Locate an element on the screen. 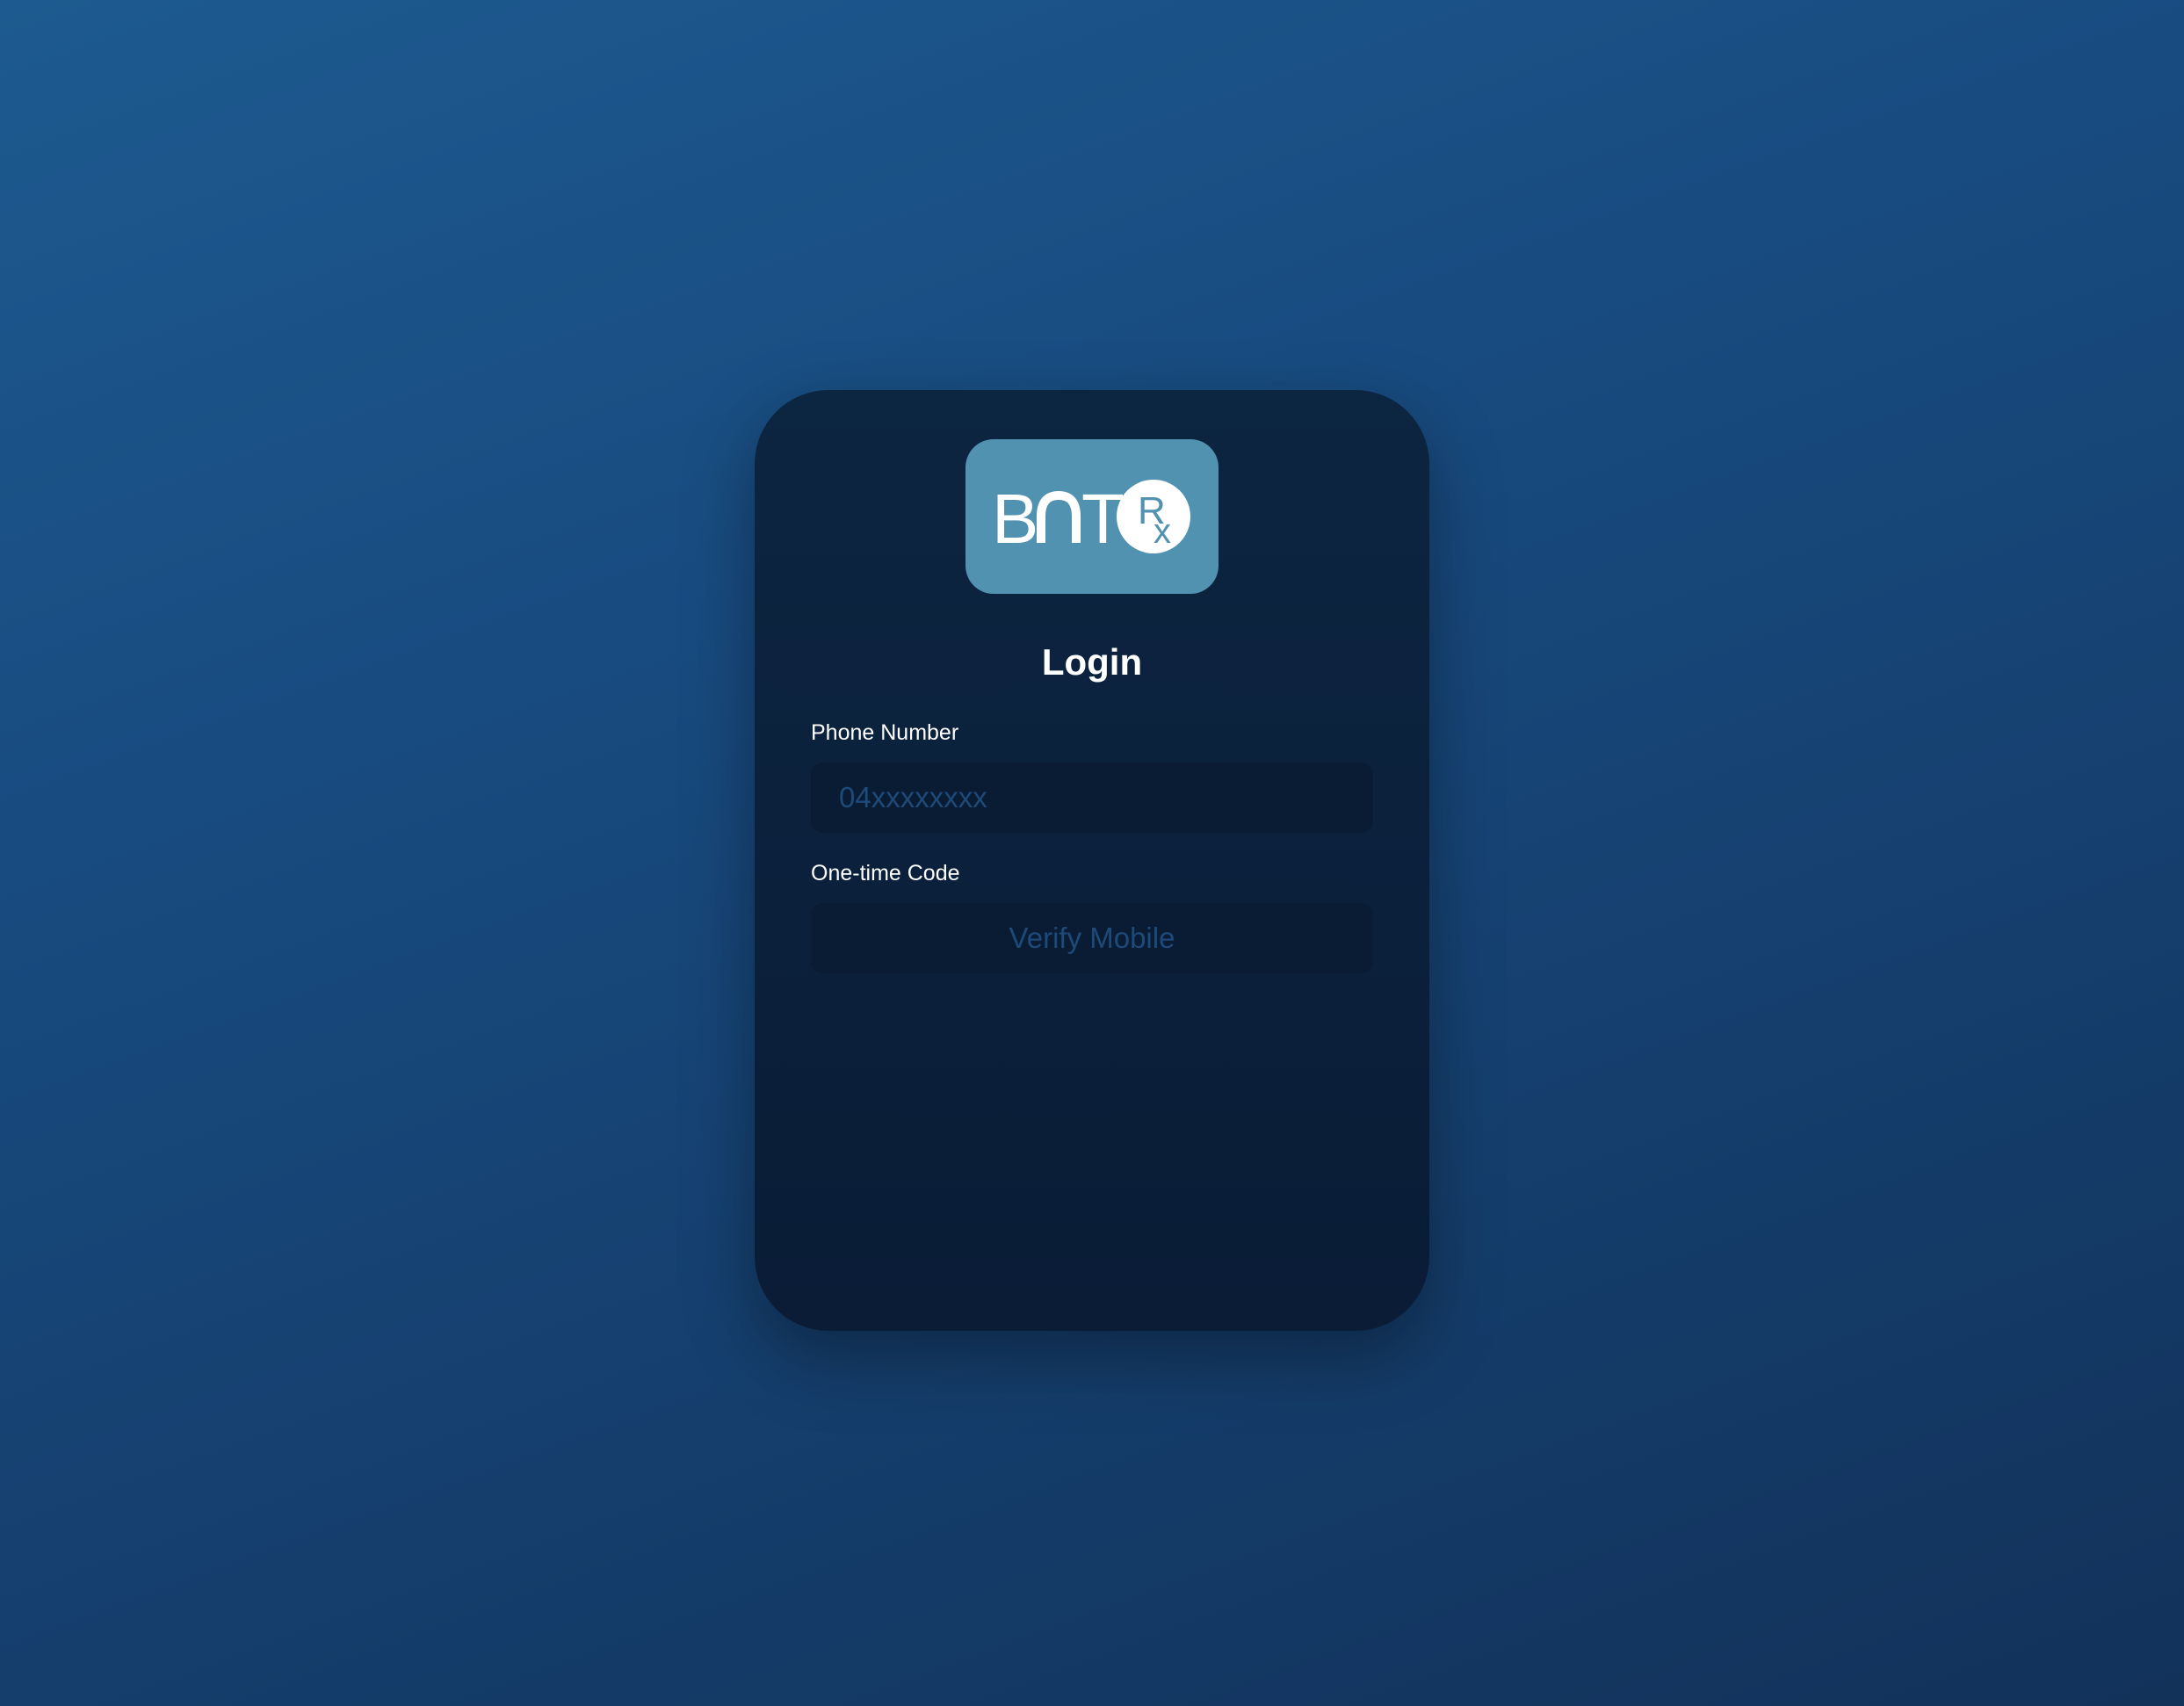 The width and height of the screenshot is (2184, 1706). svg-text: x is located at coordinates (1162, 531).